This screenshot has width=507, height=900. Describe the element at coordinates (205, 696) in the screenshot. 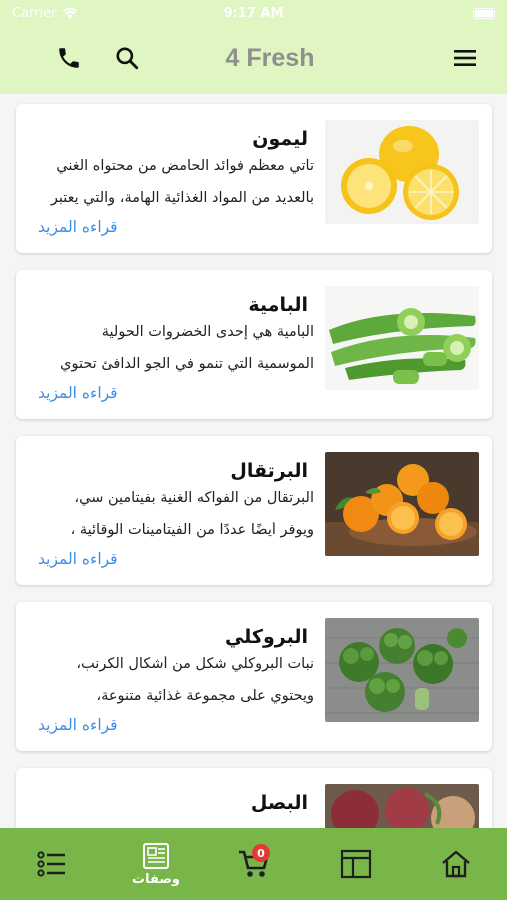

I see `product-description-line: ويحتوي على مجموعة غذائية متنوعة،` at that location.